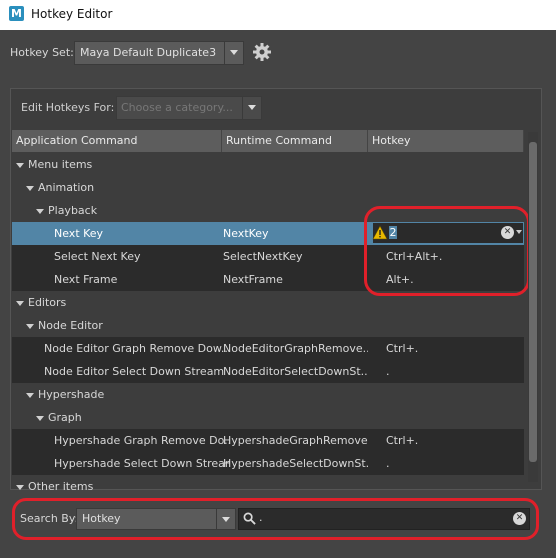 This screenshot has width=556, height=558. Describe the element at coordinates (61, 486) in the screenshot. I see `application-command-text: Other items` at that location.